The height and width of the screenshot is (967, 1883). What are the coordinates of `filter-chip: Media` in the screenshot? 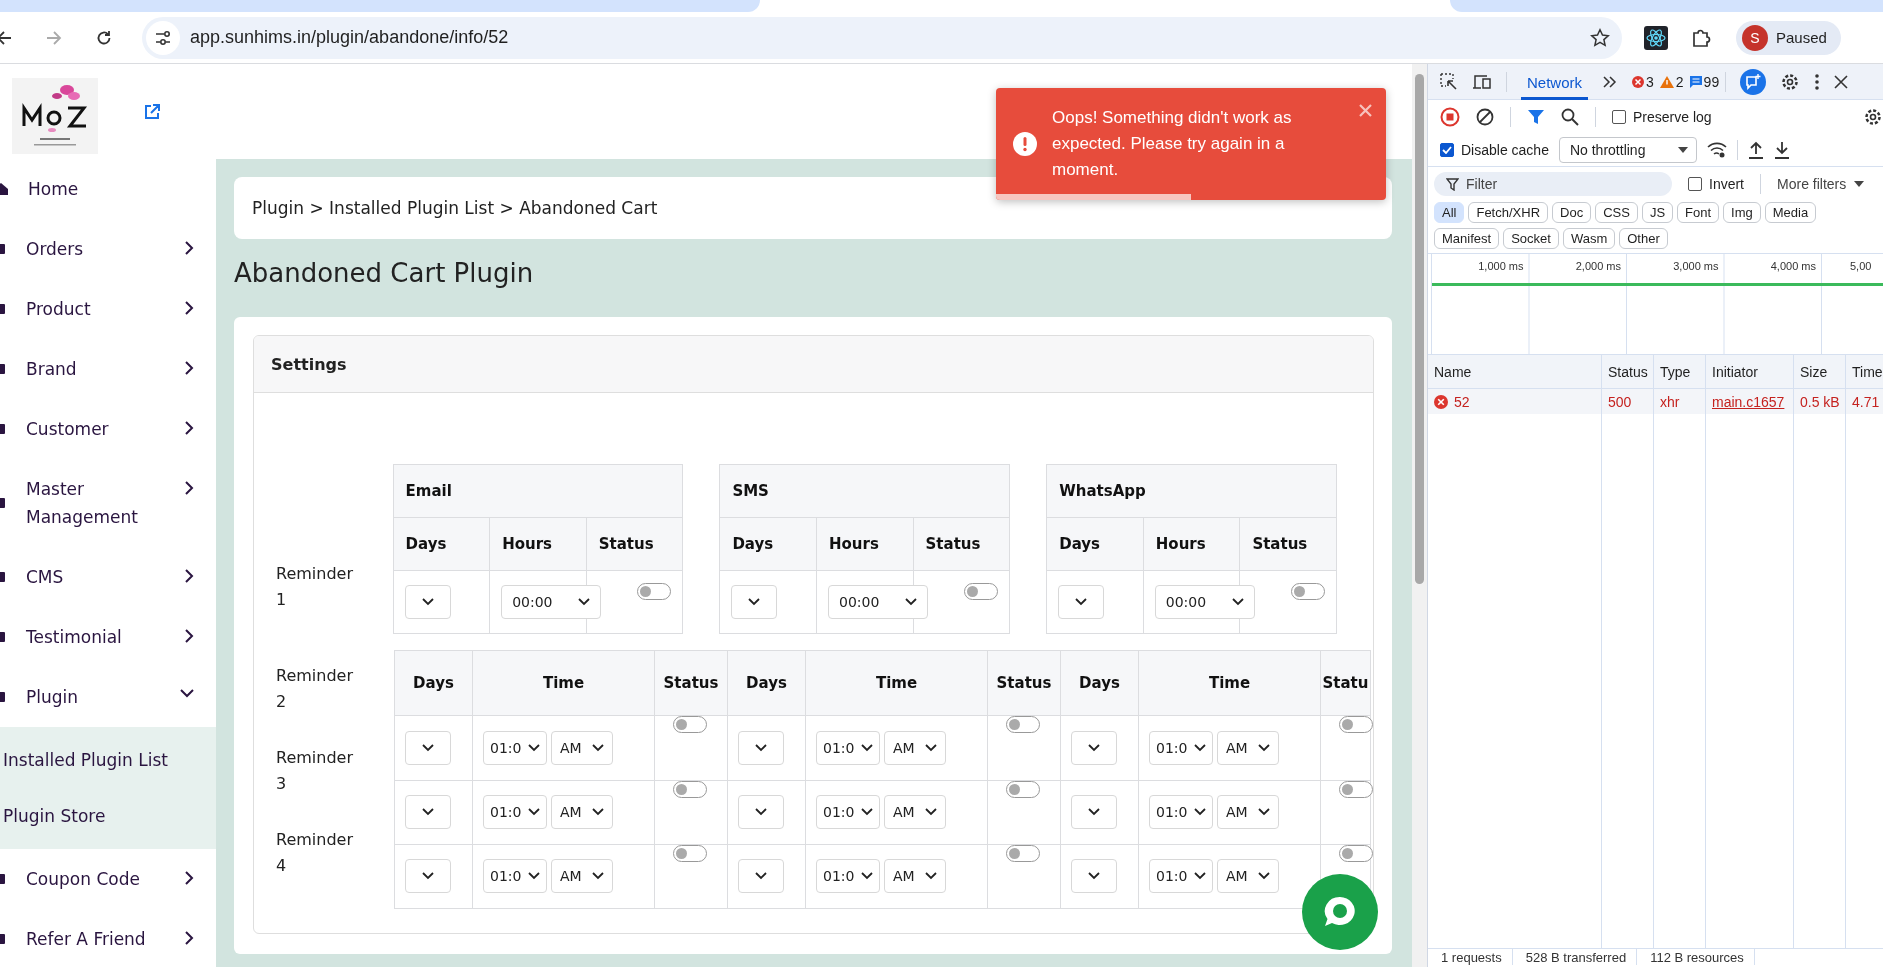 It's located at (1790, 212).